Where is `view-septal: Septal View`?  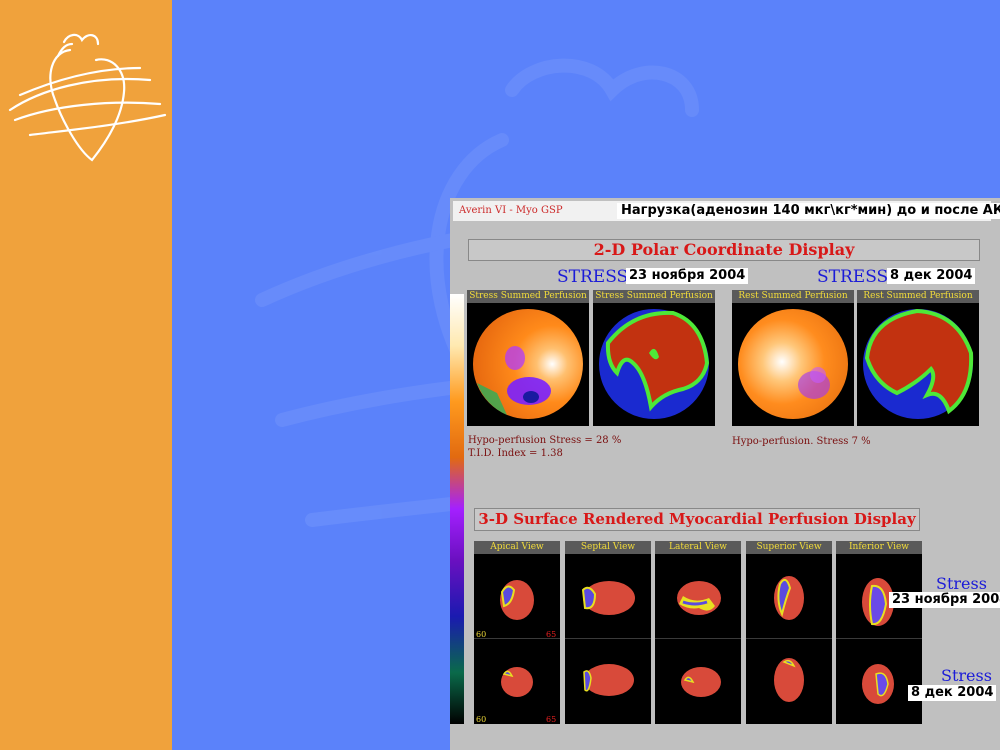
view-septal: Septal View is located at coordinates (608, 632).